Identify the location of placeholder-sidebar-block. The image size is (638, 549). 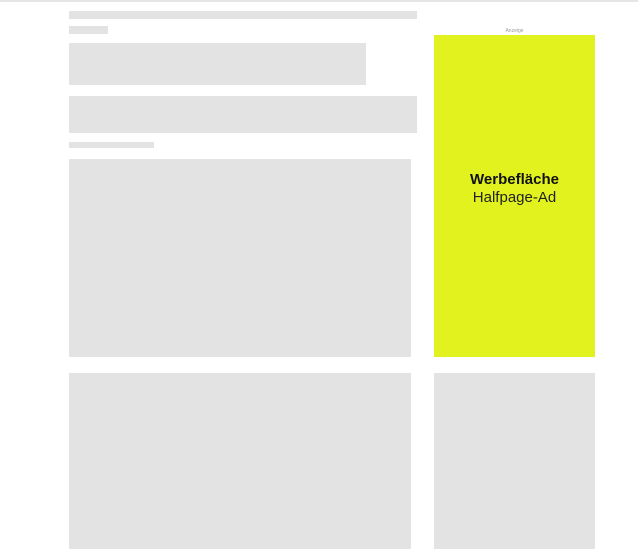
(514, 461).